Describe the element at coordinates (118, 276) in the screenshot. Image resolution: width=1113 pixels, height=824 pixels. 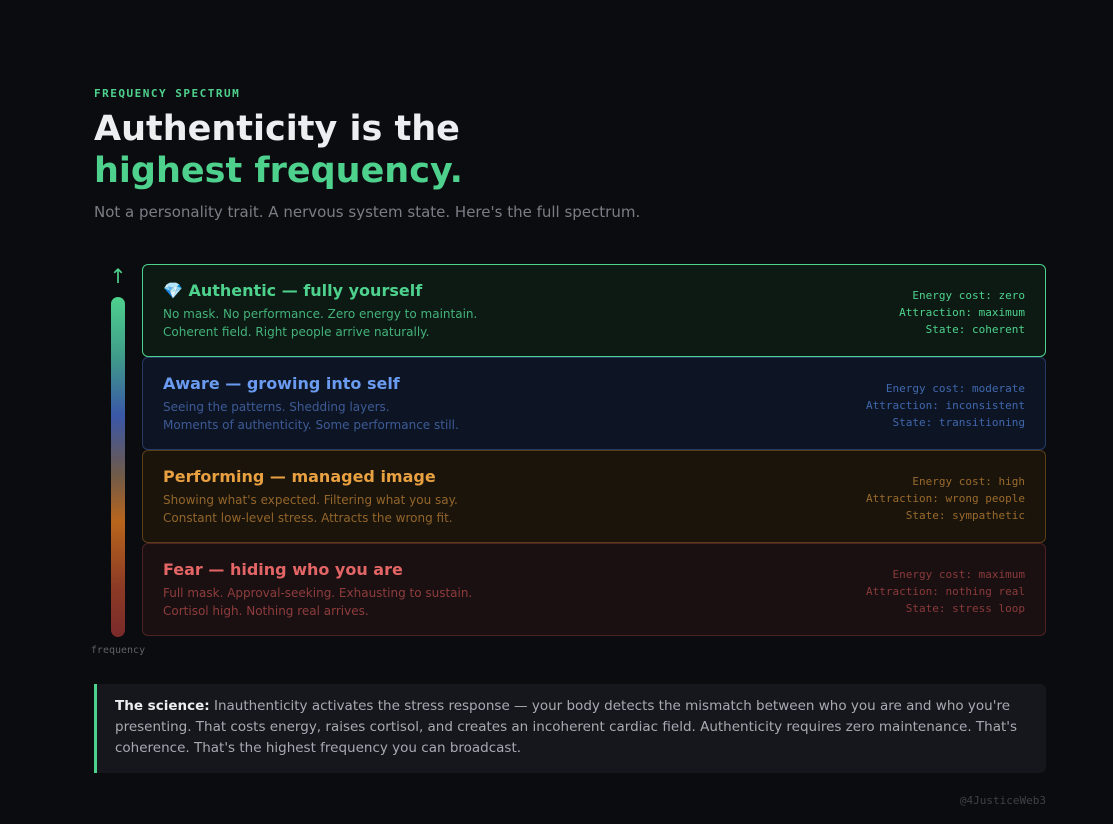
I see `arrow-up-icon: ↑` at that location.